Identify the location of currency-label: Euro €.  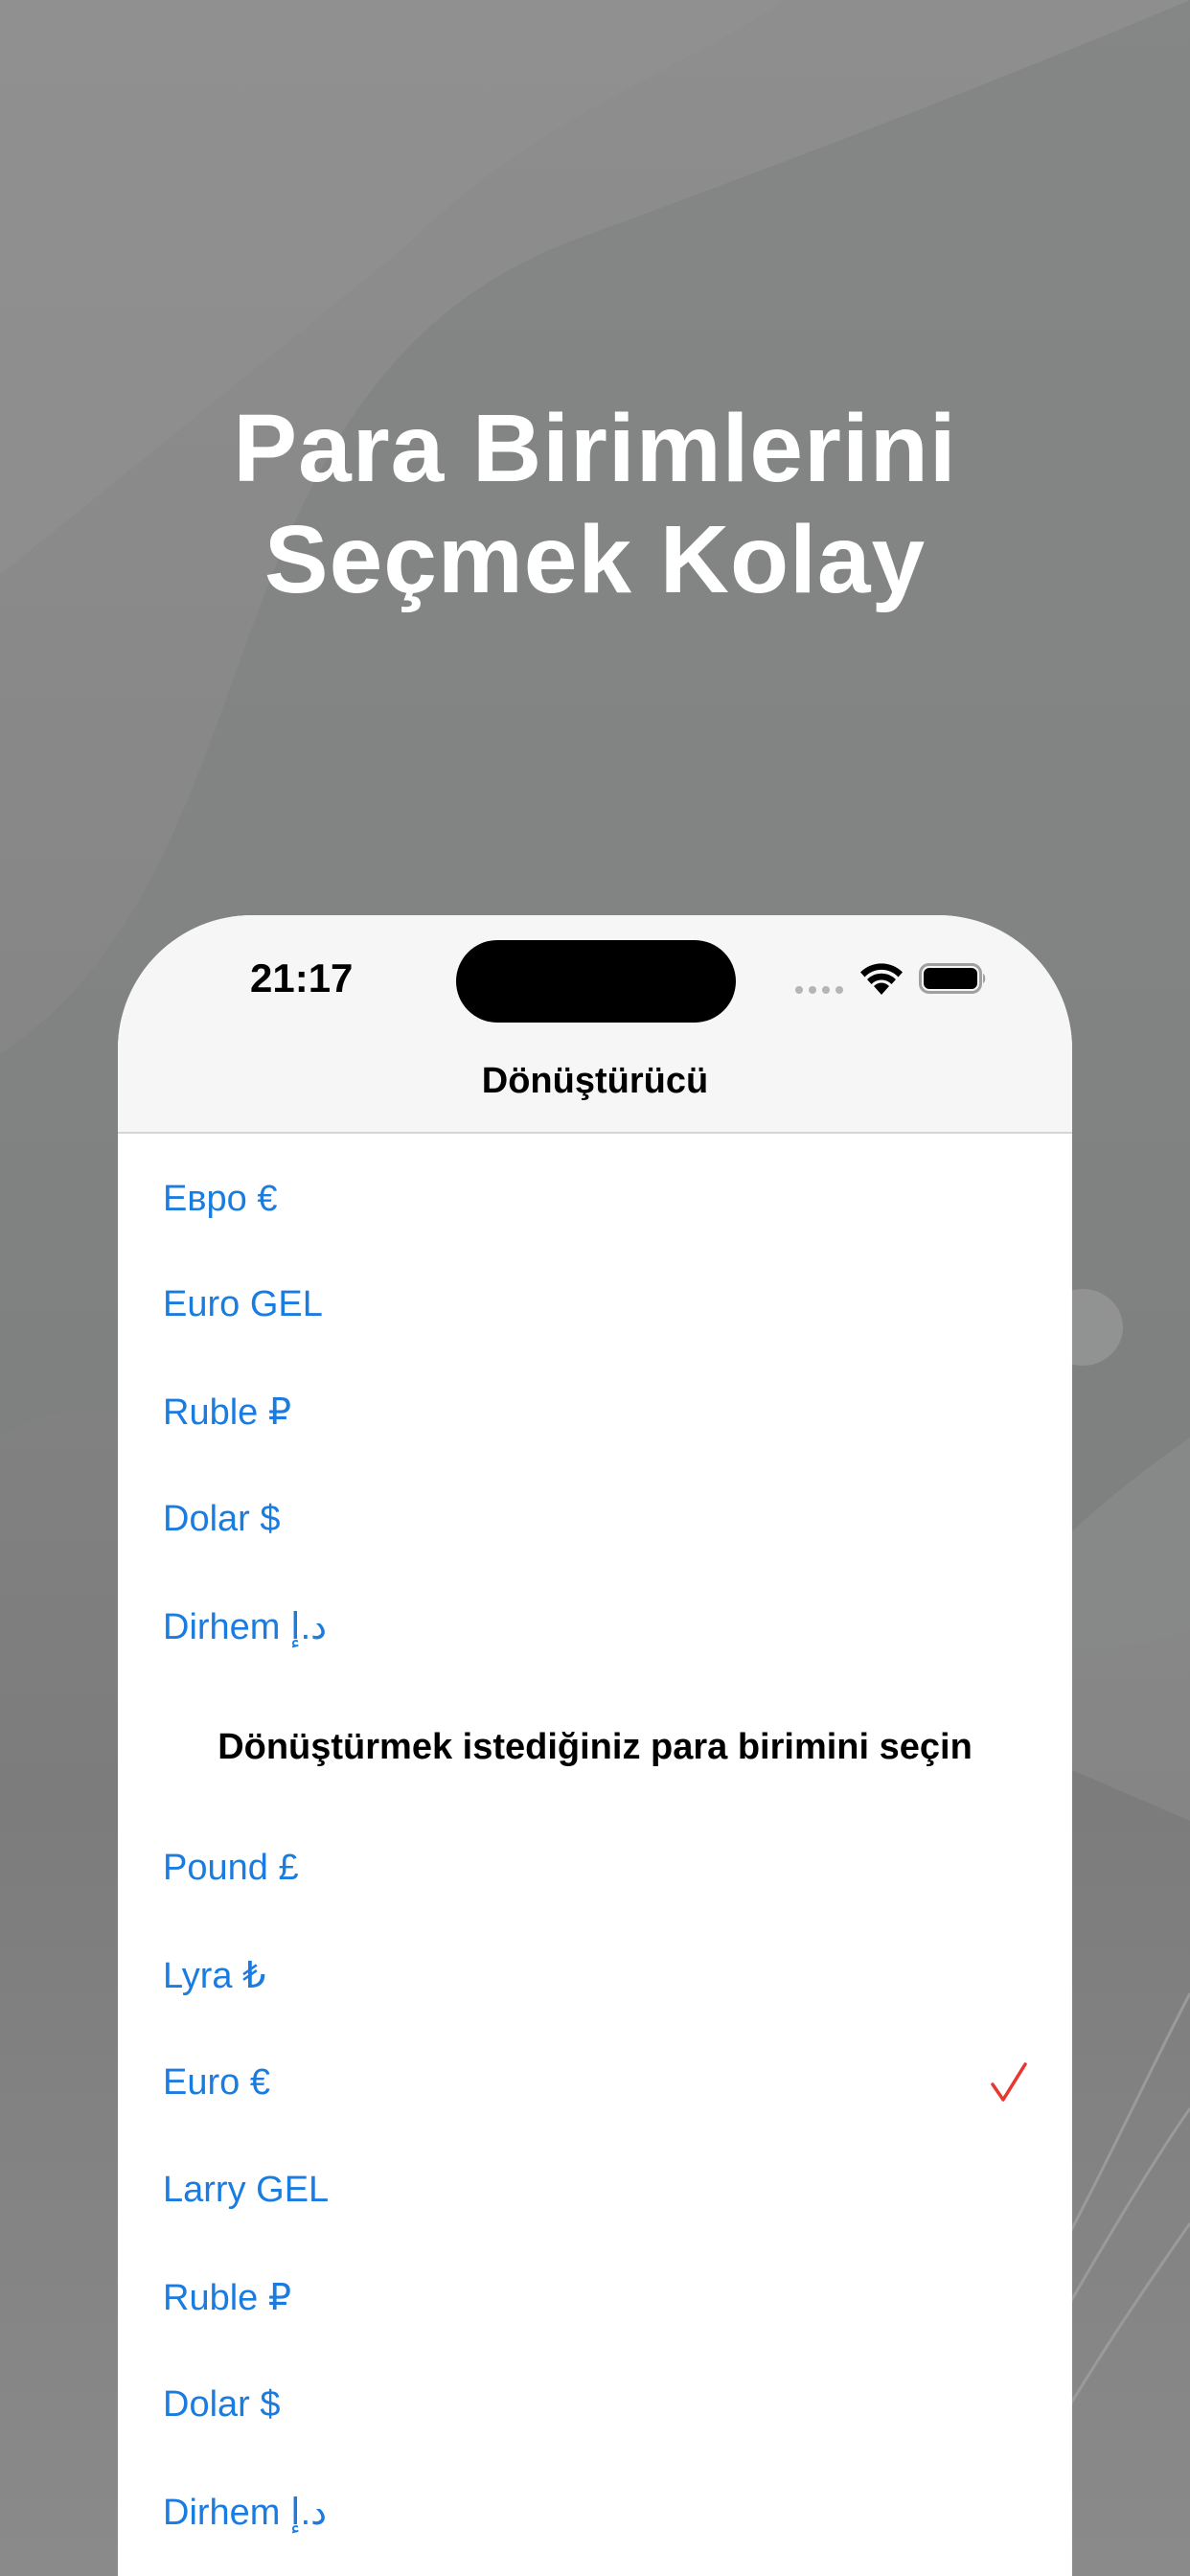
(217, 2082).